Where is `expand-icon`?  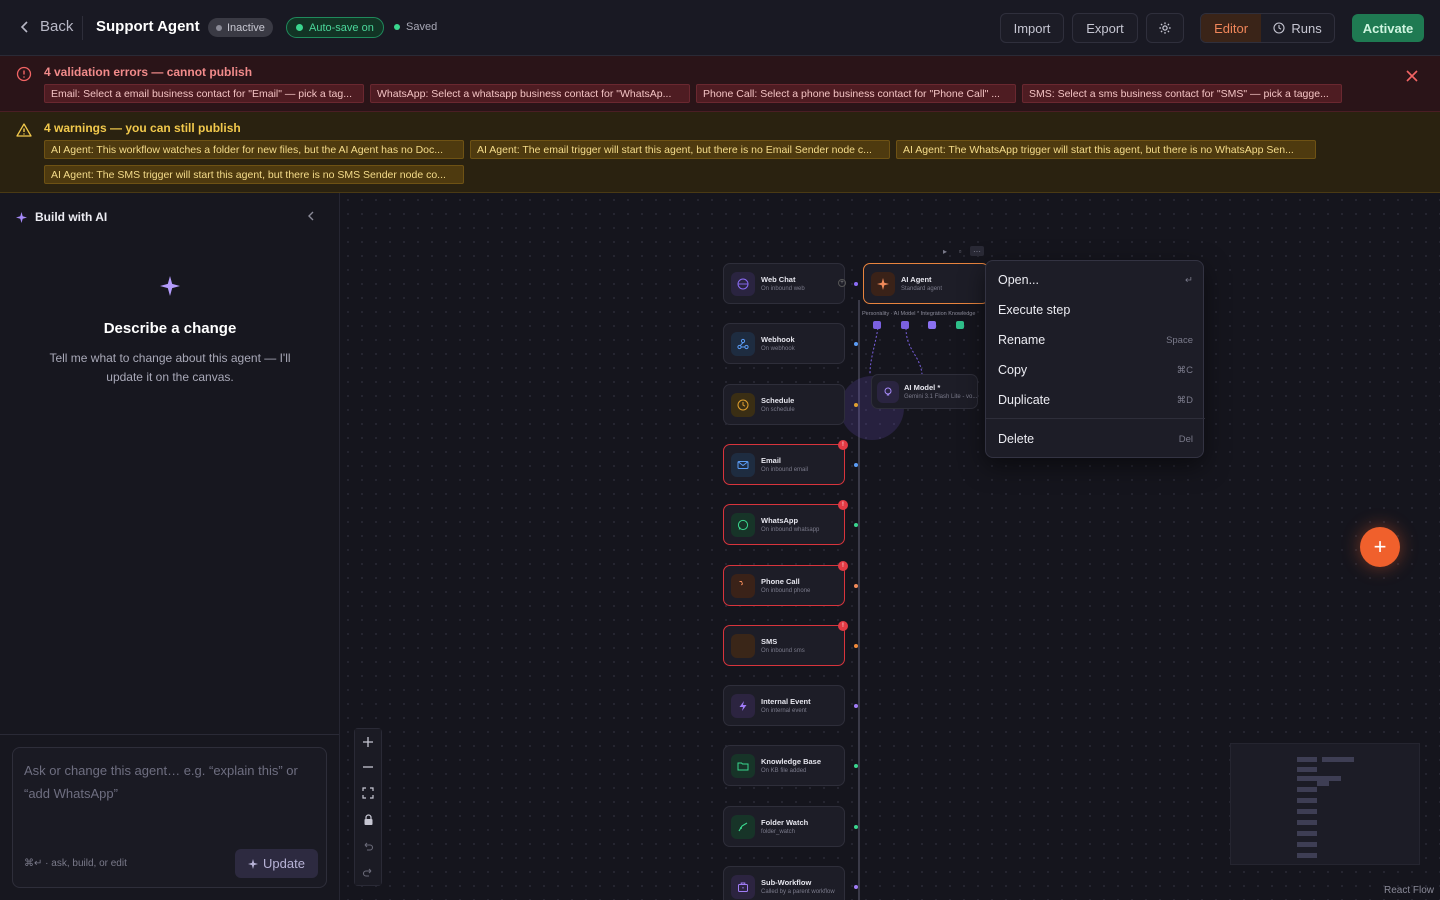
expand-icon is located at coordinates (368, 793).